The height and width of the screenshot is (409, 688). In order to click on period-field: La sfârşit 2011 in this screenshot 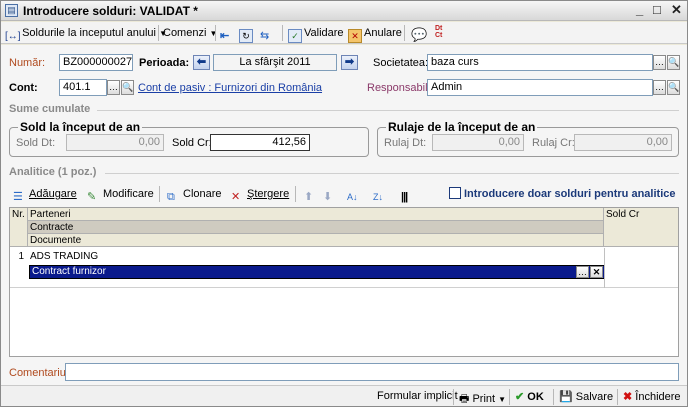, I will do `click(275, 62)`.